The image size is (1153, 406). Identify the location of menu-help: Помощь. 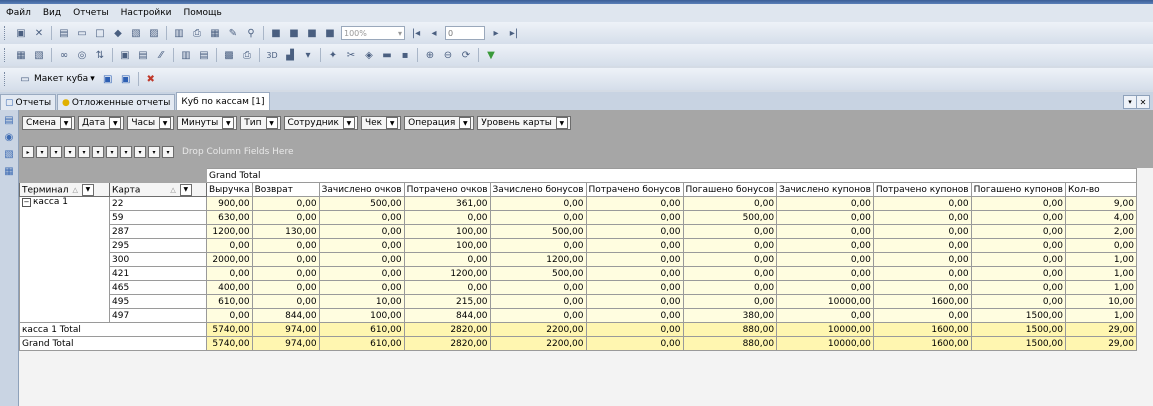
(202, 13).